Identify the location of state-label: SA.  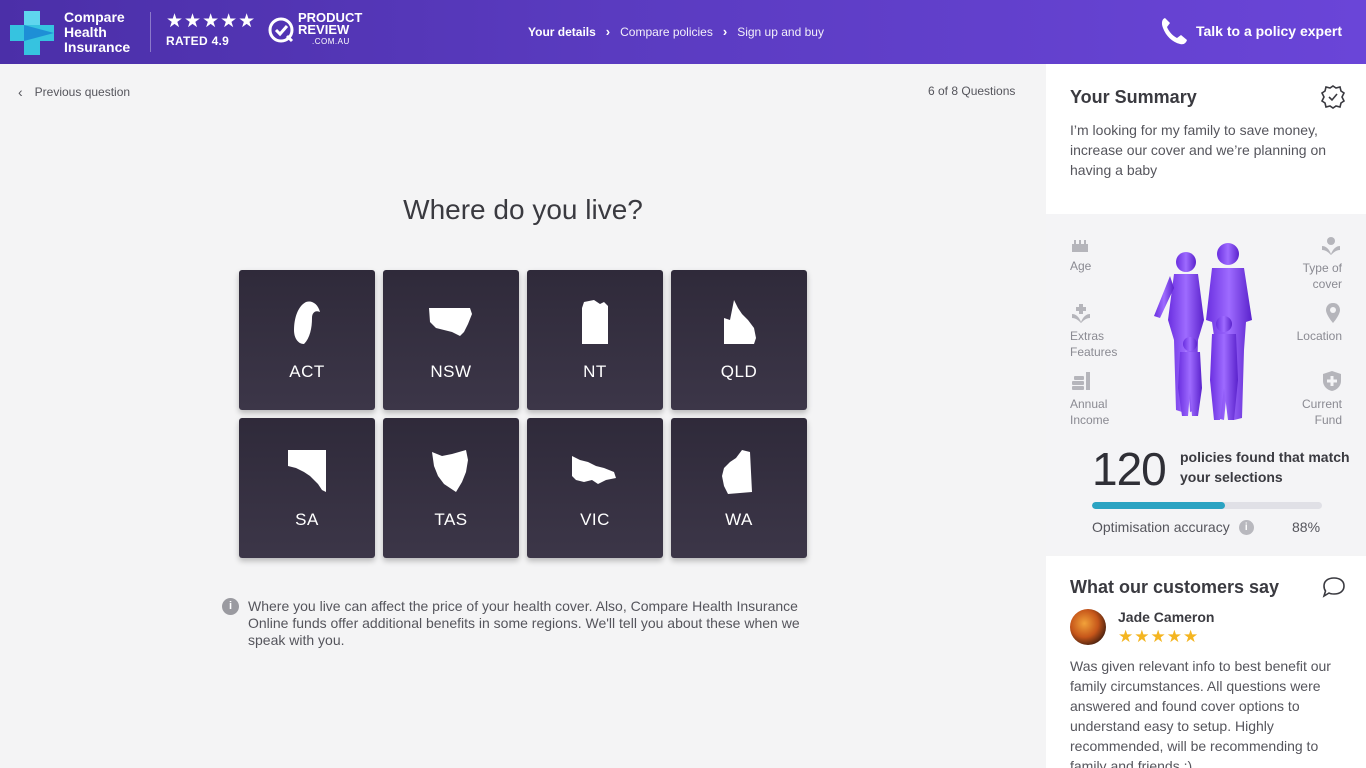
(307, 519).